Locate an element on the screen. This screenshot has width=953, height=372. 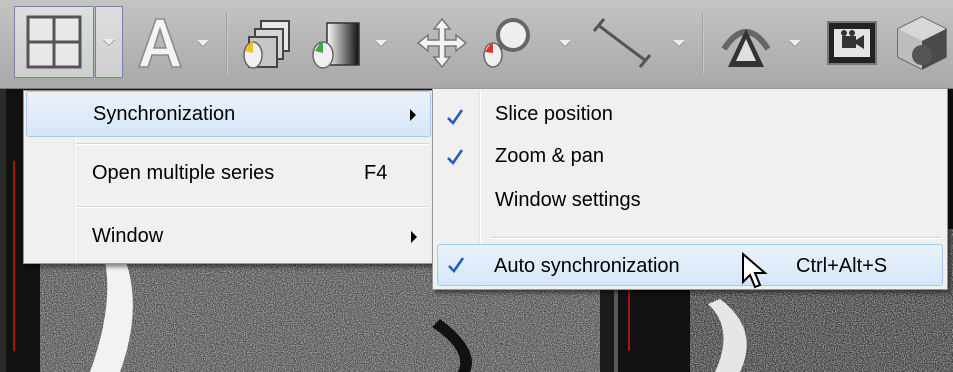
annotation-text-icon is located at coordinates (160, 43).